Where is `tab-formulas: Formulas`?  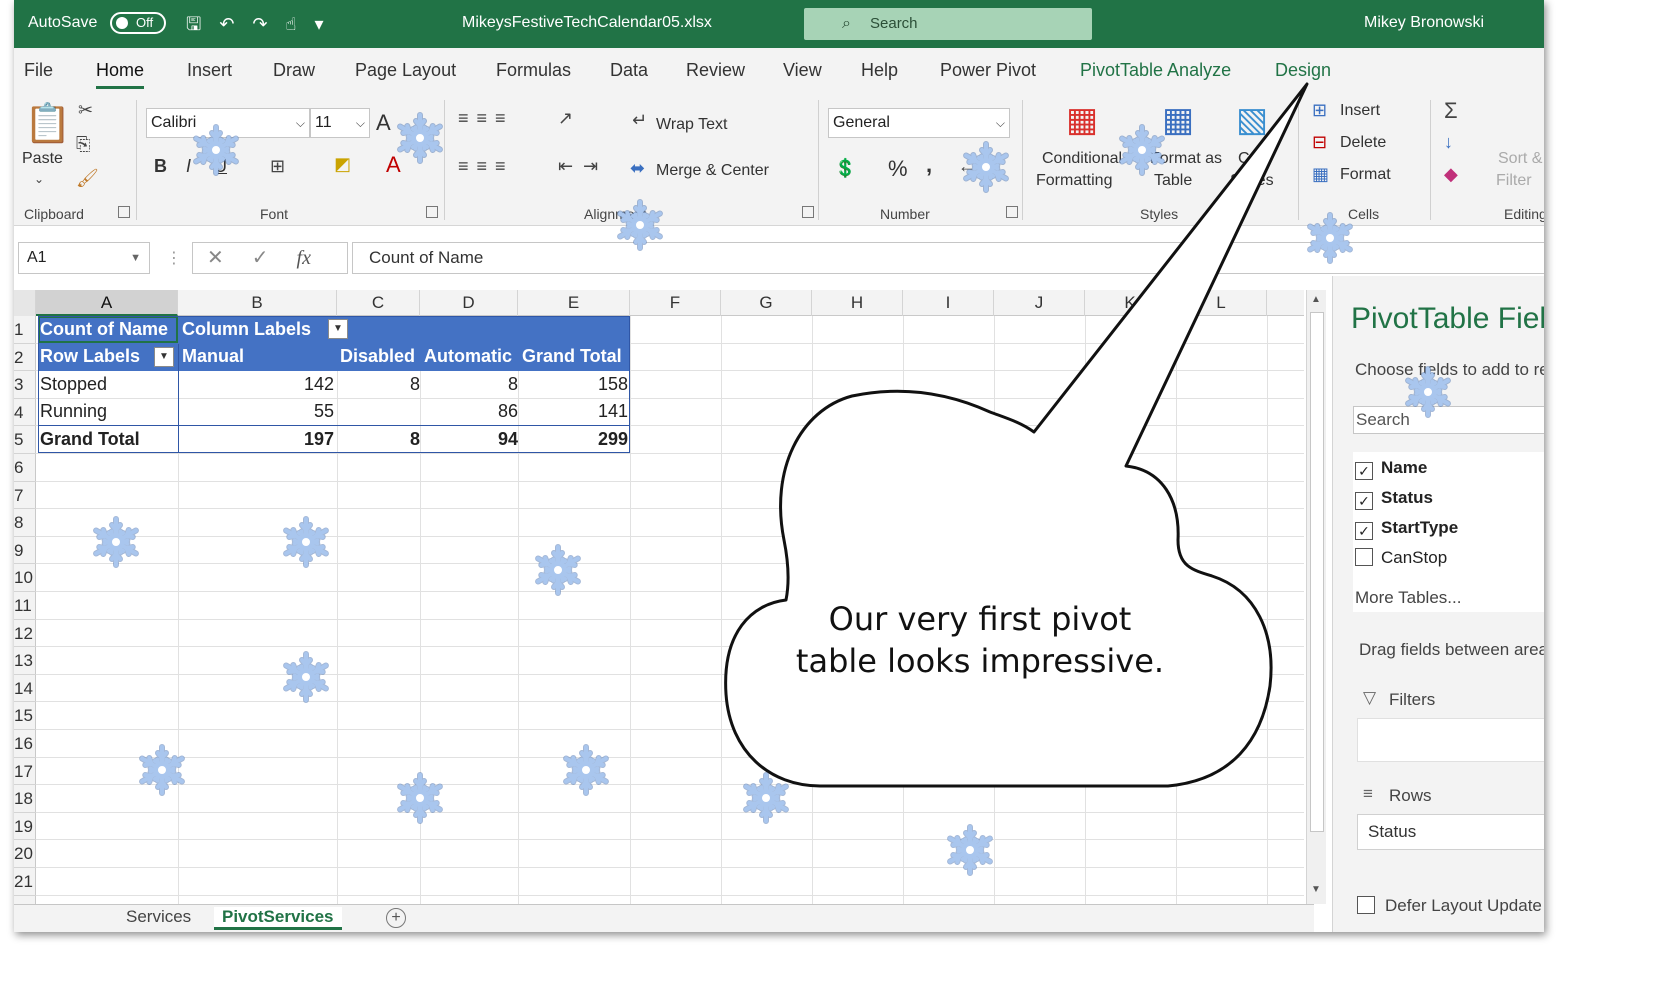
tab-formulas: Formulas is located at coordinates (533, 70).